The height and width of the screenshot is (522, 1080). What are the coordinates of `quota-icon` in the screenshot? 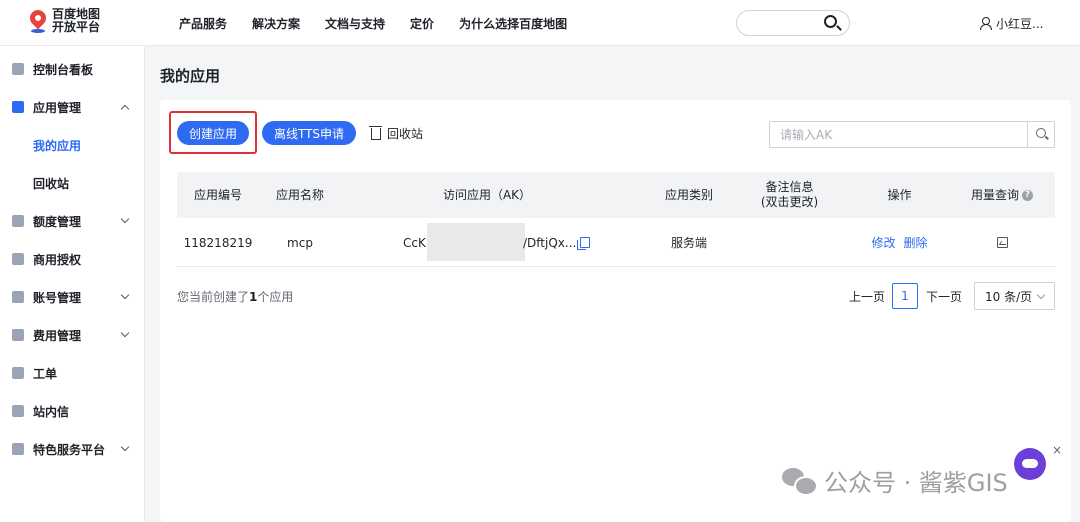 It's located at (18, 221).